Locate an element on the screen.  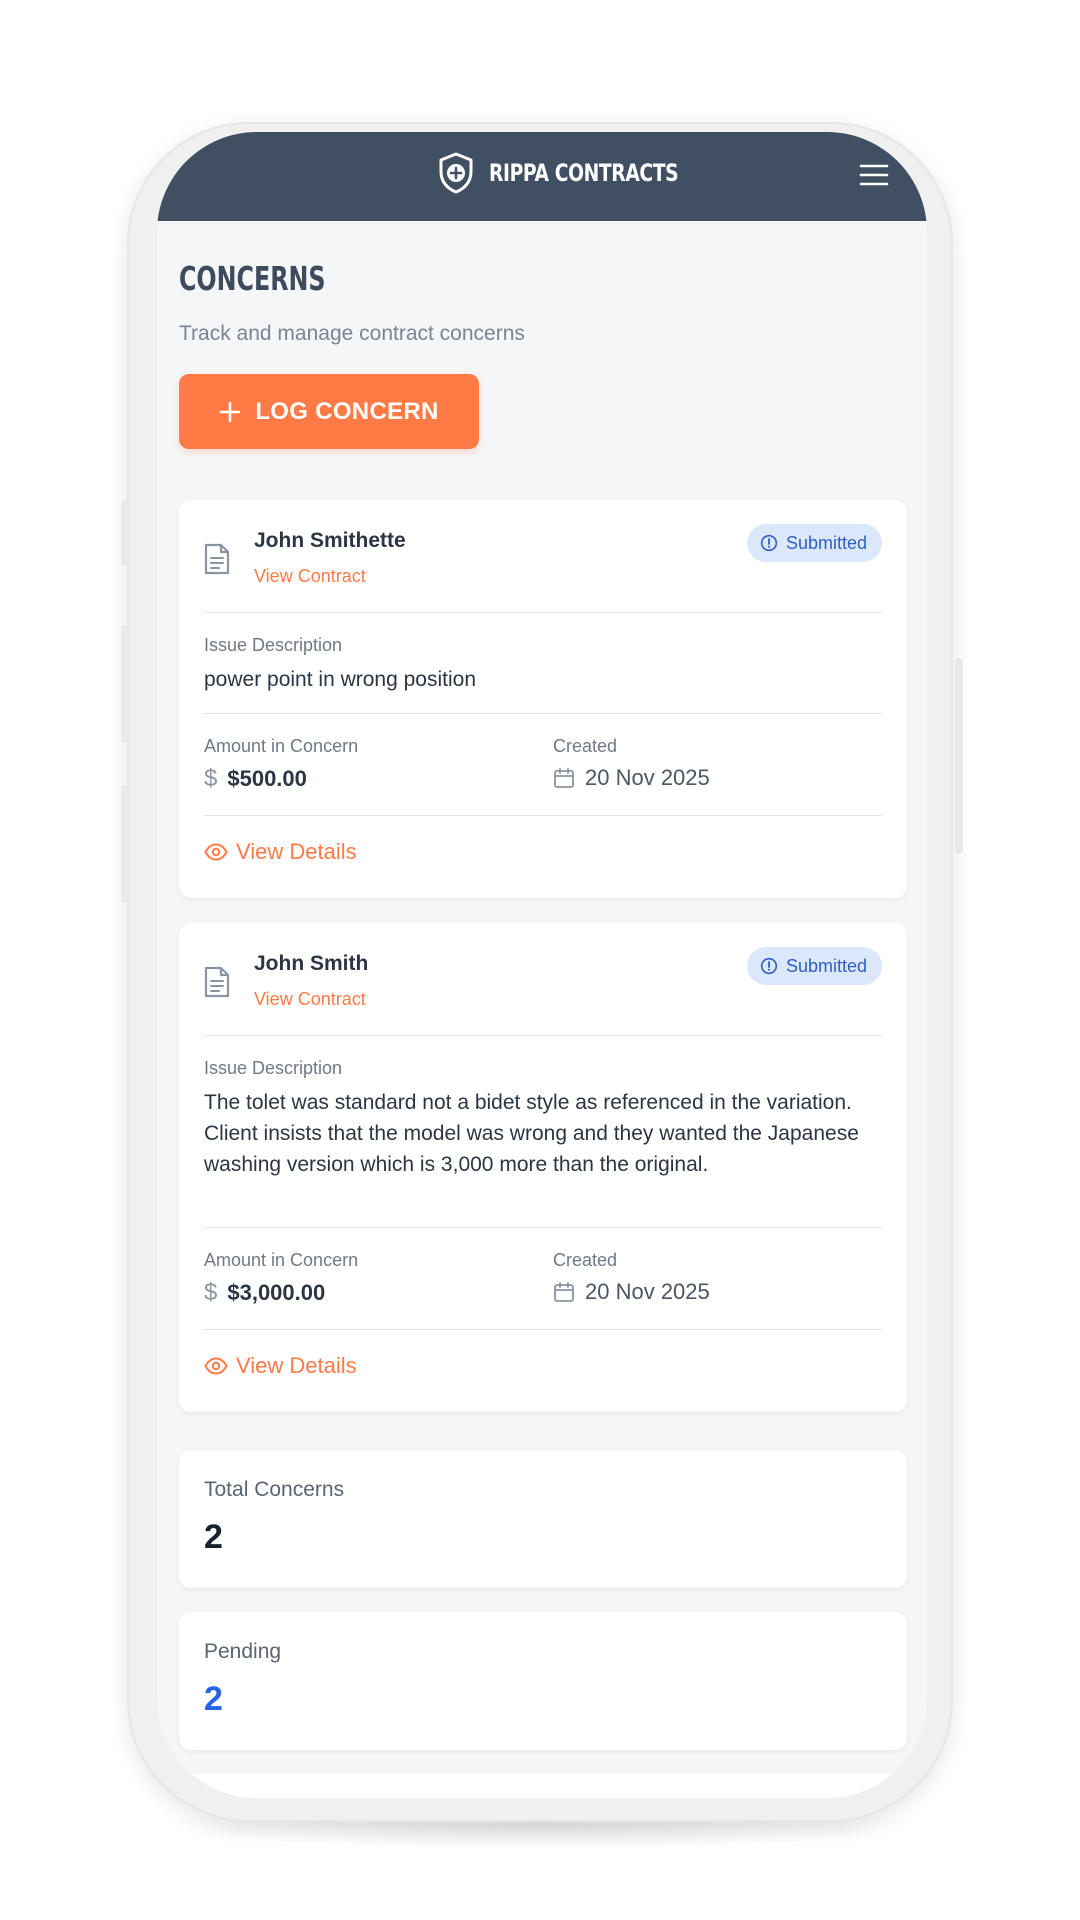
client-name: John Smith is located at coordinates (311, 963).